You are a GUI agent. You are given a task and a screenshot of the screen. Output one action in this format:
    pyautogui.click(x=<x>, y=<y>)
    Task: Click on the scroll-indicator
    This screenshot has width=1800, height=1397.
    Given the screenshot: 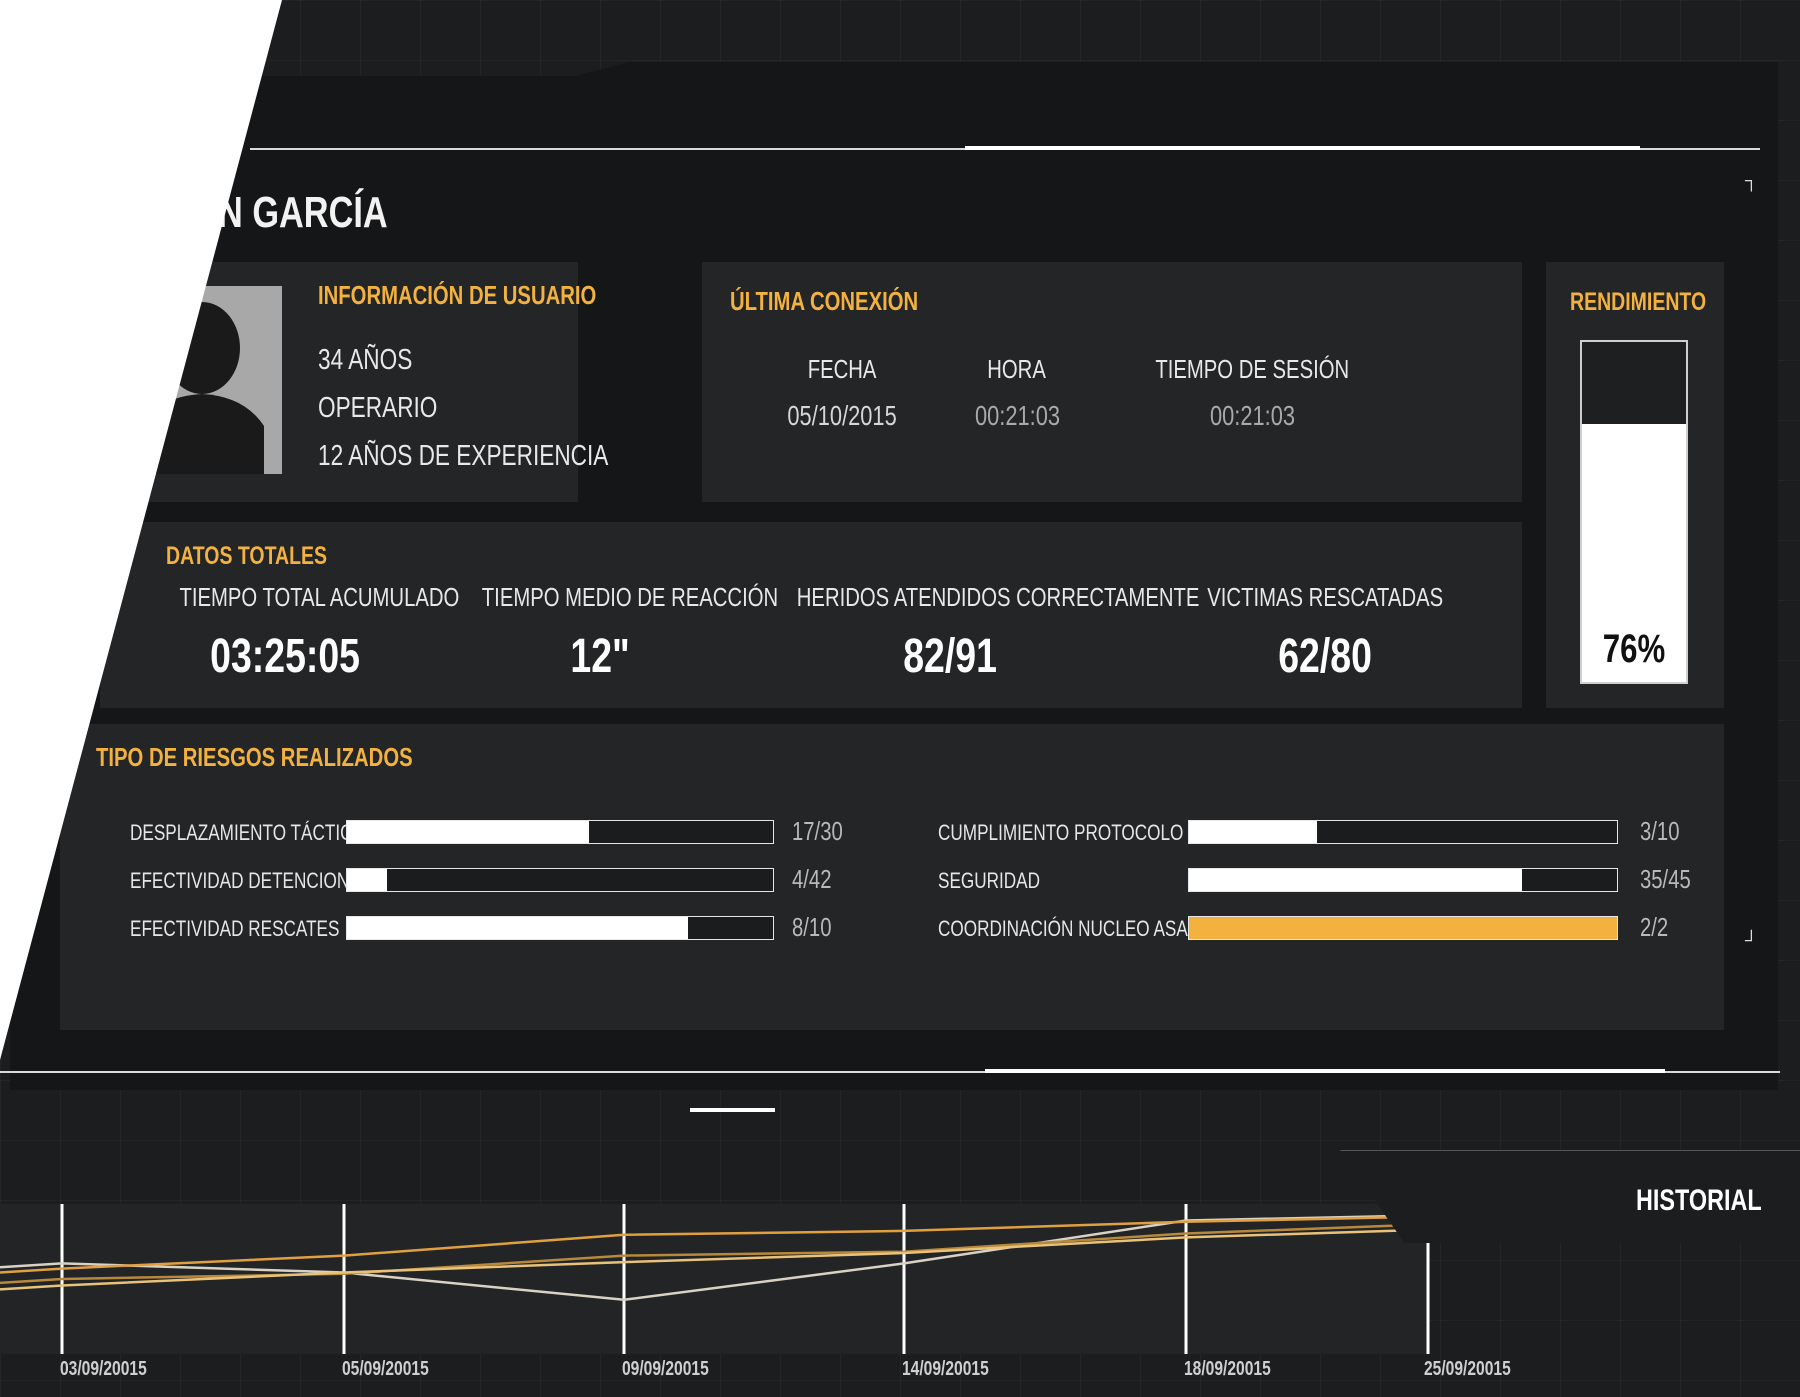 What is the action you would take?
    pyautogui.click(x=732, y=1110)
    